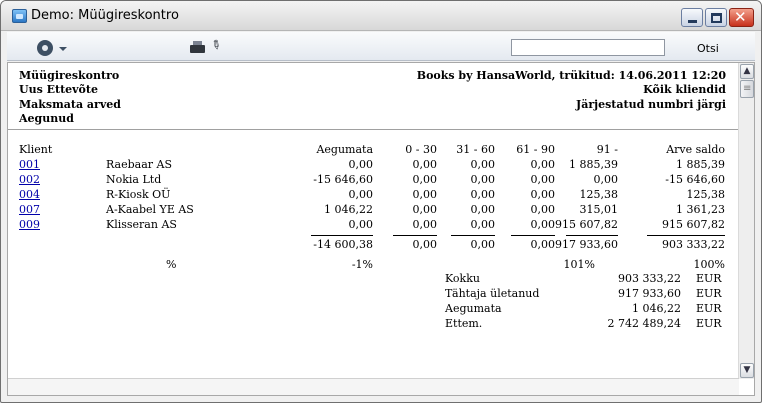 This screenshot has width=762, height=403. Describe the element at coordinates (421, 149) in the screenshot. I see `column-header-c0_30: 0 - 30` at that location.